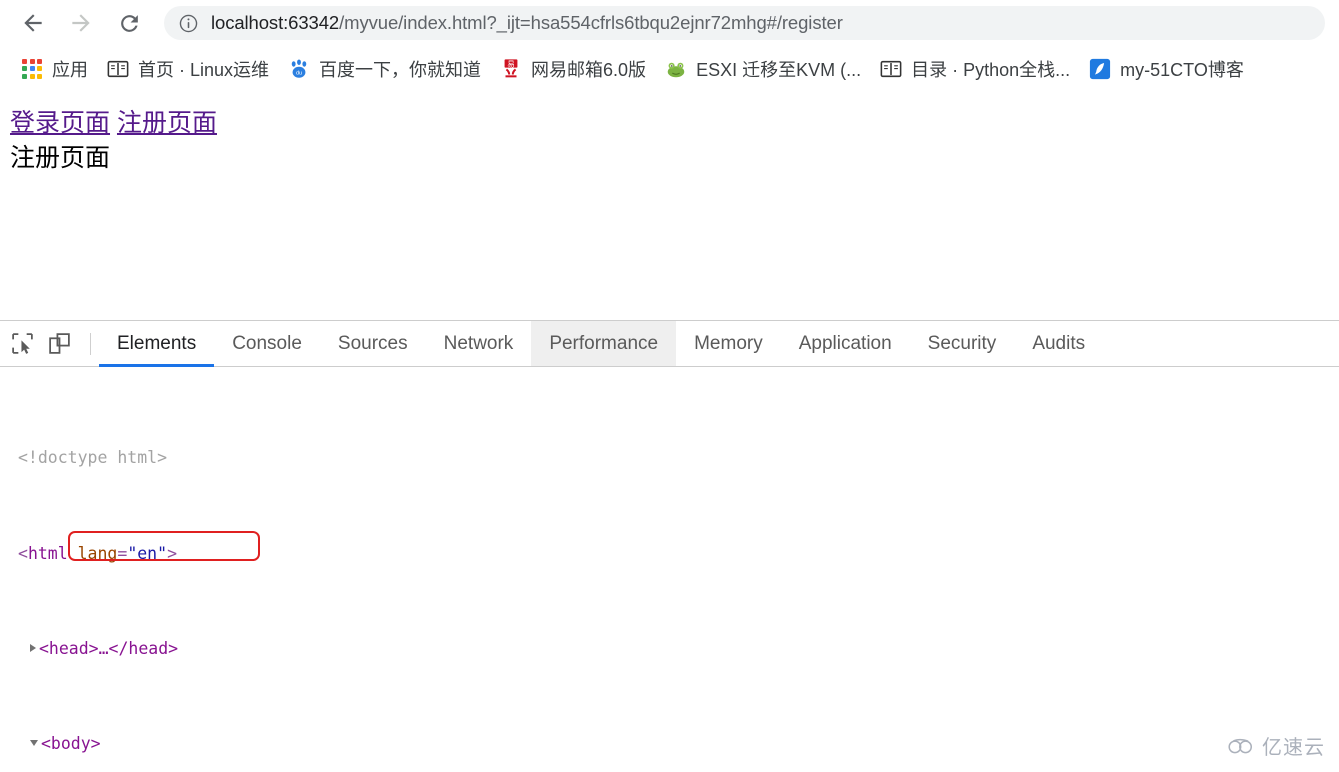 This screenshot has width=1339, height=772. I want to click on devtools-tool-icons, so click(49, 343).